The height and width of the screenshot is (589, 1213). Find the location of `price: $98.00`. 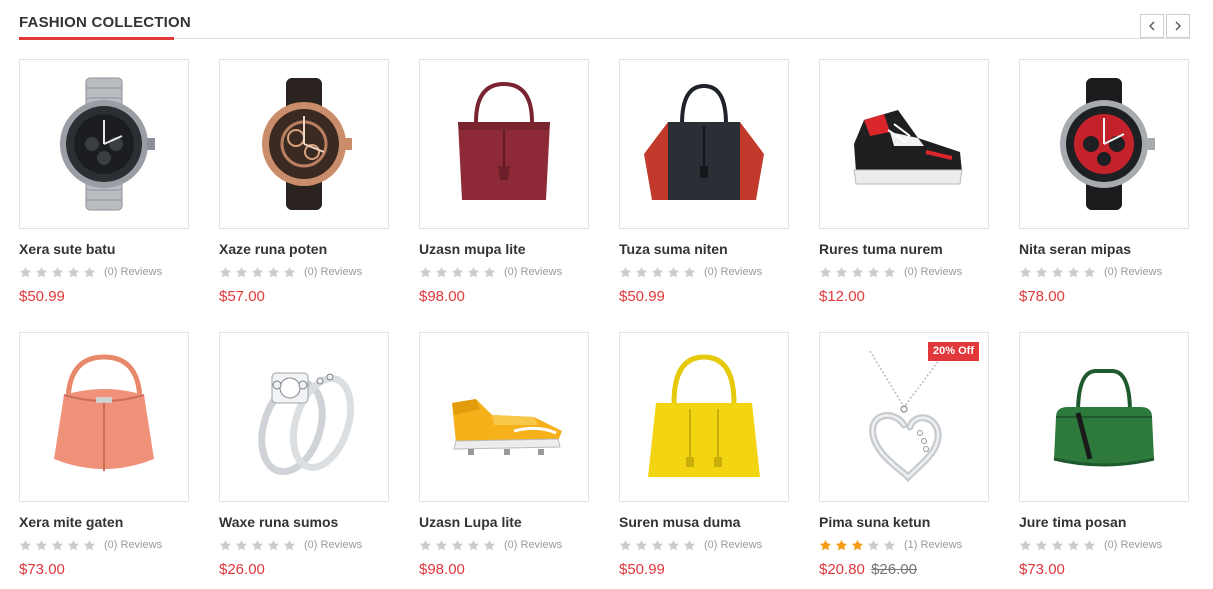

price: $98.00 is located at coordinates (442, 569).